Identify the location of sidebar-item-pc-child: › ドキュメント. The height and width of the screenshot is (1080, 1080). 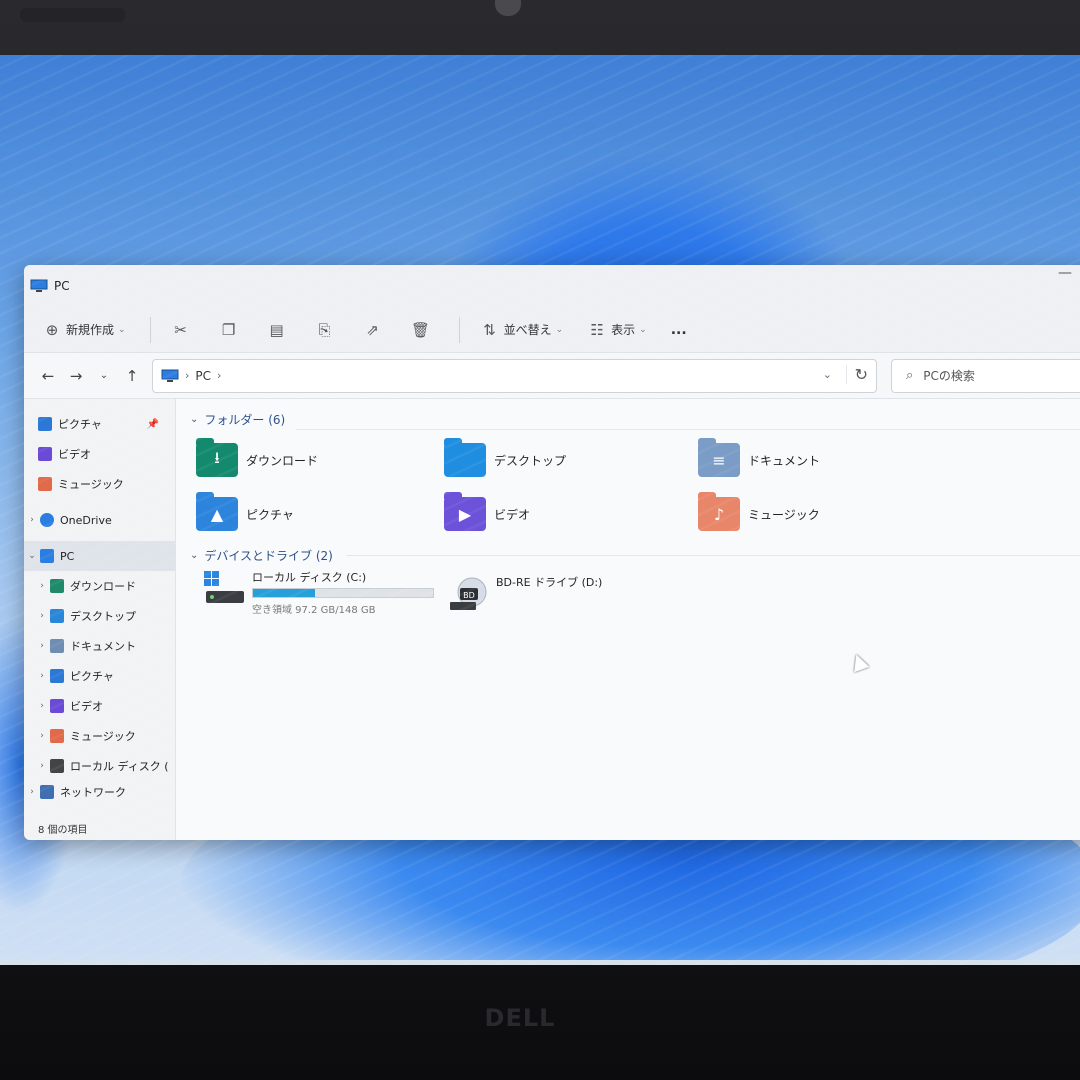
(99, 646).